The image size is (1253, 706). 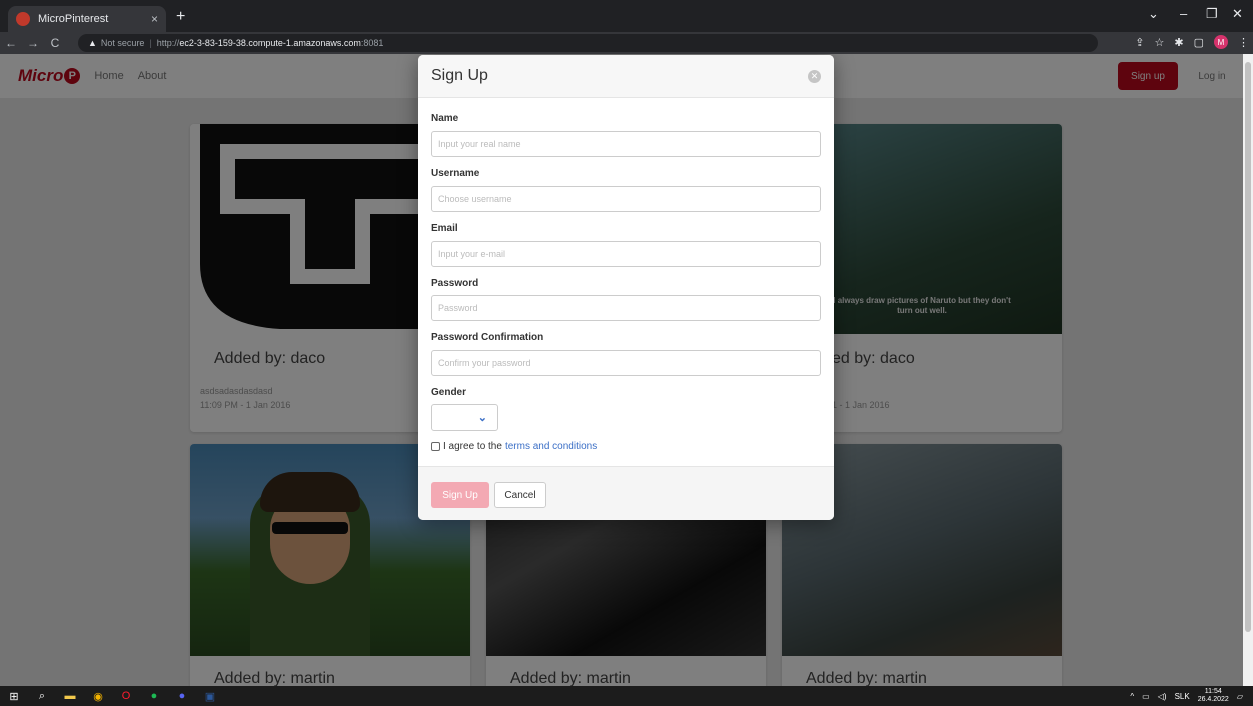 I want to click on name-label: Name, so click(x=445, y=118).